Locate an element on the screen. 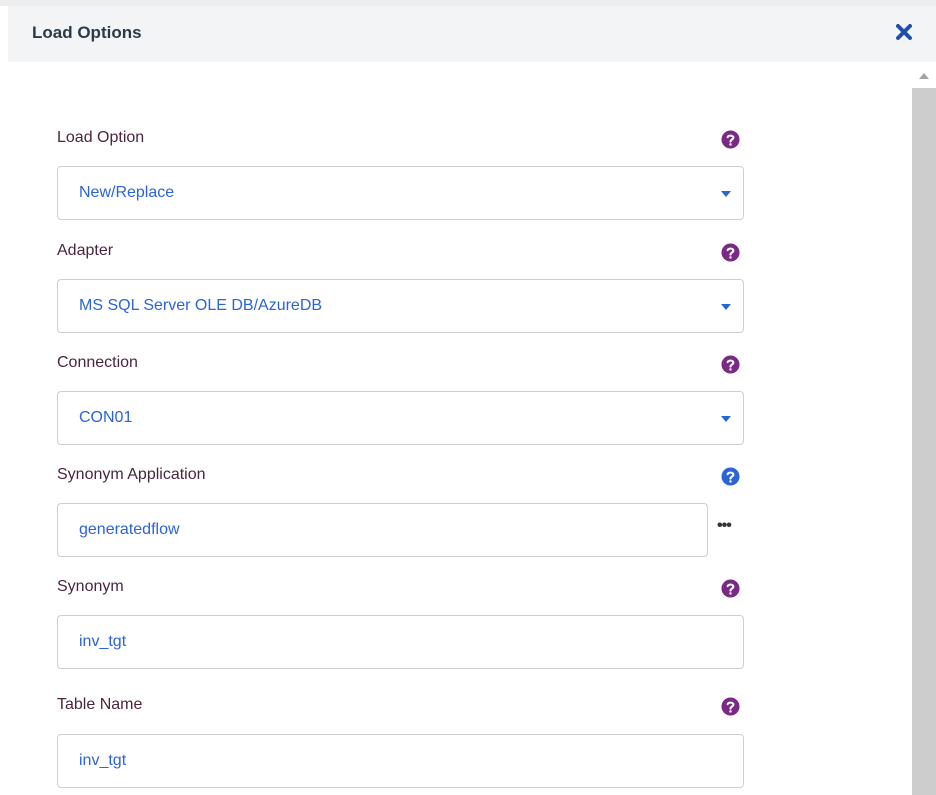 The height and width of the screenshot is (795, 936). load-option-select: New/Replace is located at coordinates (400, 193).